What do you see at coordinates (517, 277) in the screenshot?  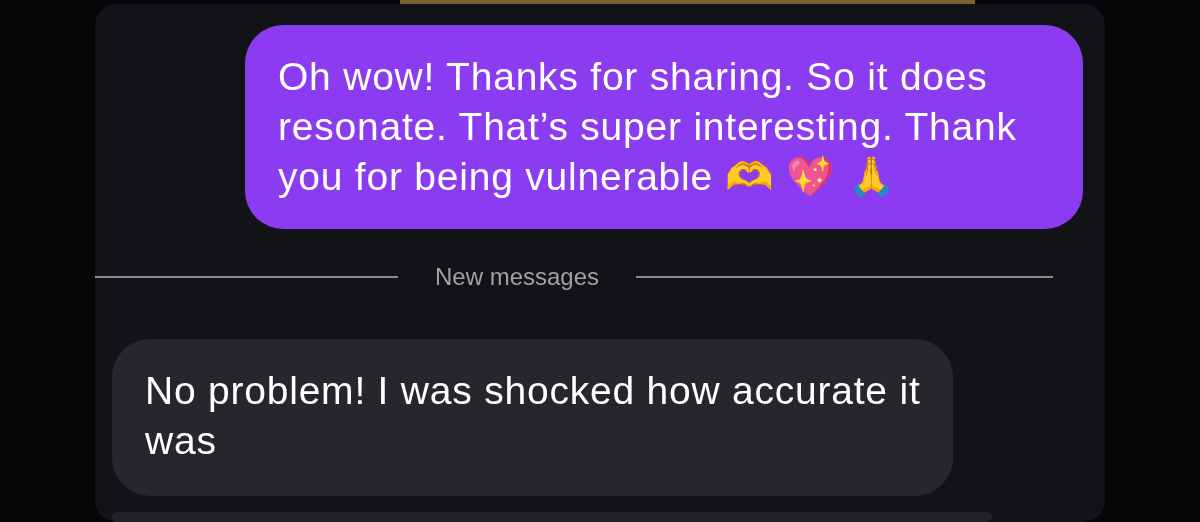 I see `divider-label: New messages` at bounding box center [517, 277].